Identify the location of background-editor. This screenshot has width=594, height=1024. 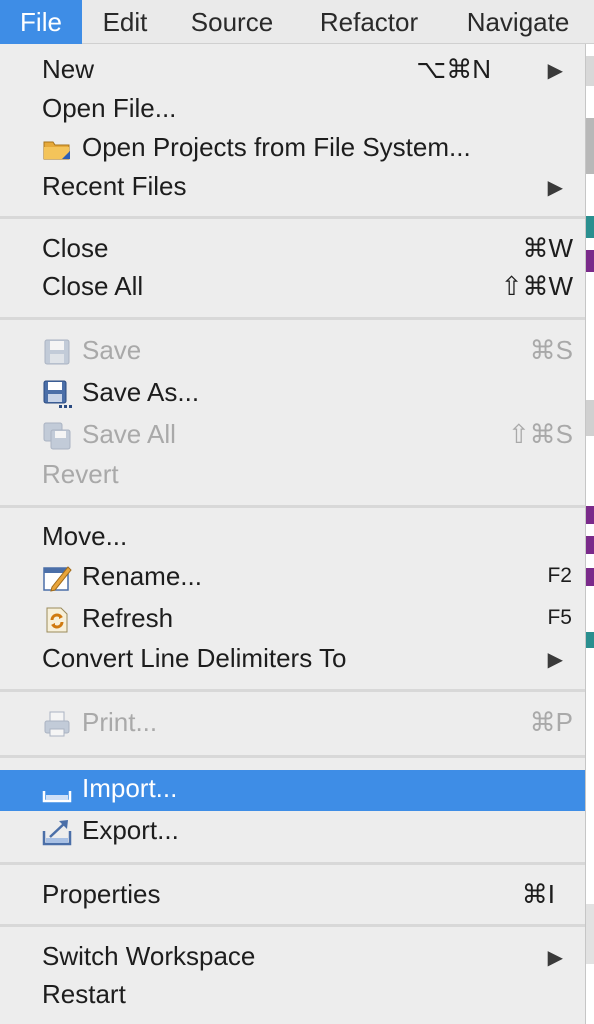
(590, 534).